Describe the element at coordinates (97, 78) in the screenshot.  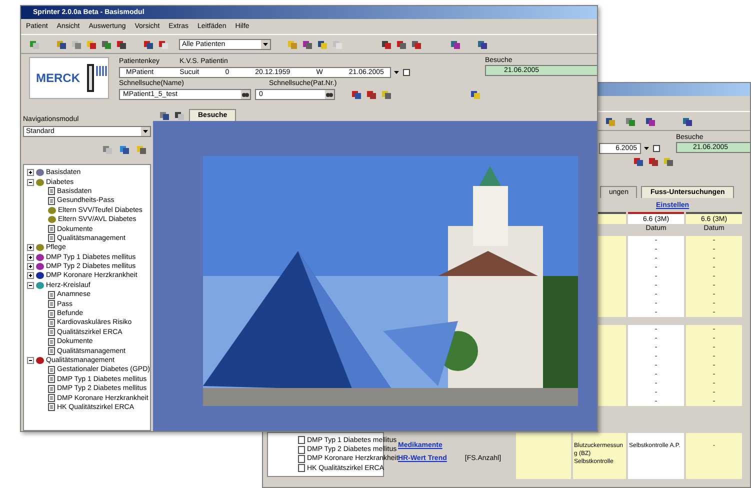
I see `barcode-logo-icon` at that location.